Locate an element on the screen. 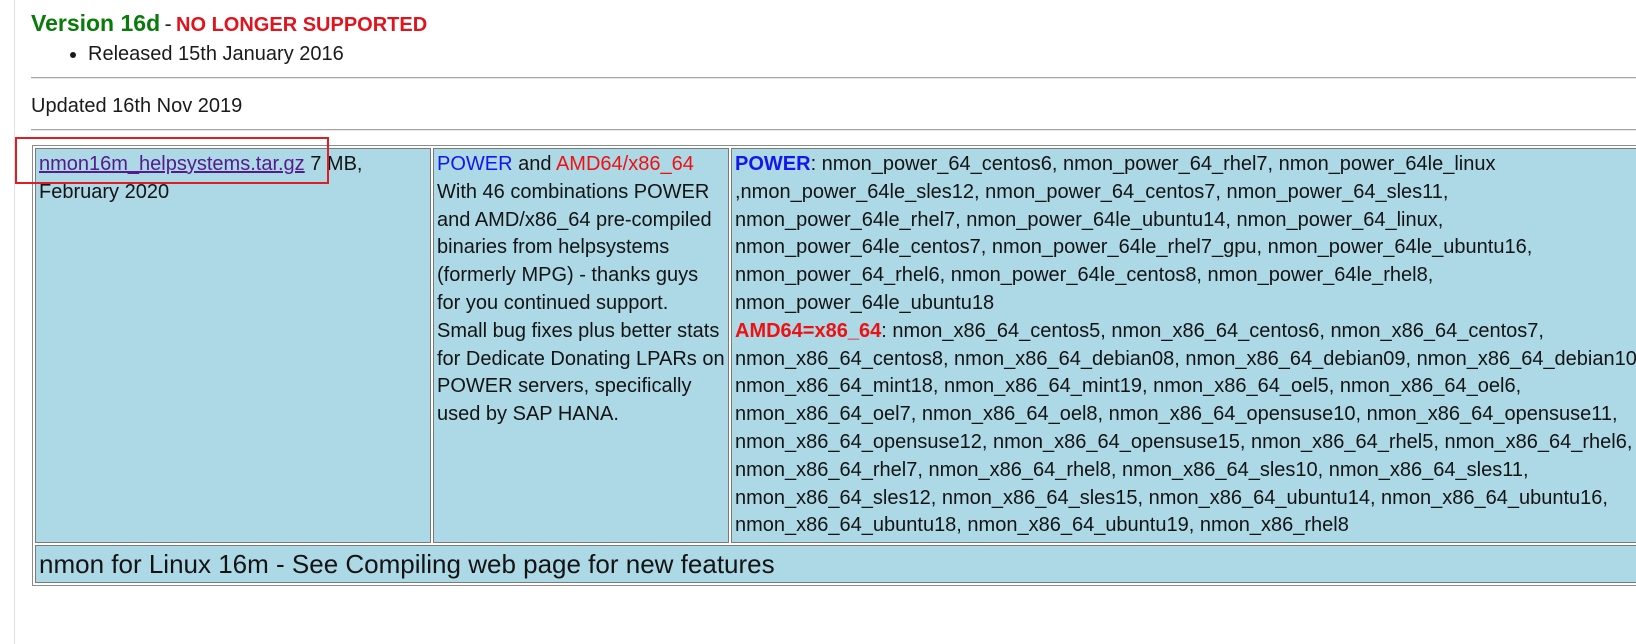  version-heading: Version 16d - NO LONGER SUPPORTED is located at coordinates (229, 23).